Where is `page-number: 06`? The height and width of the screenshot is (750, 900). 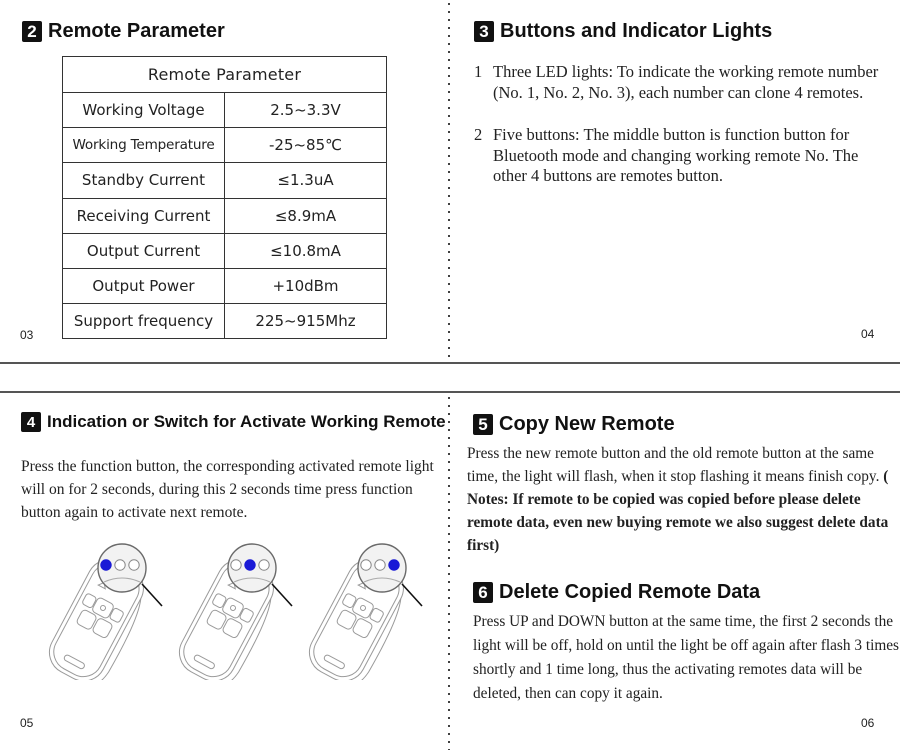
page-number: 06 is located at coordinates (868, 723).